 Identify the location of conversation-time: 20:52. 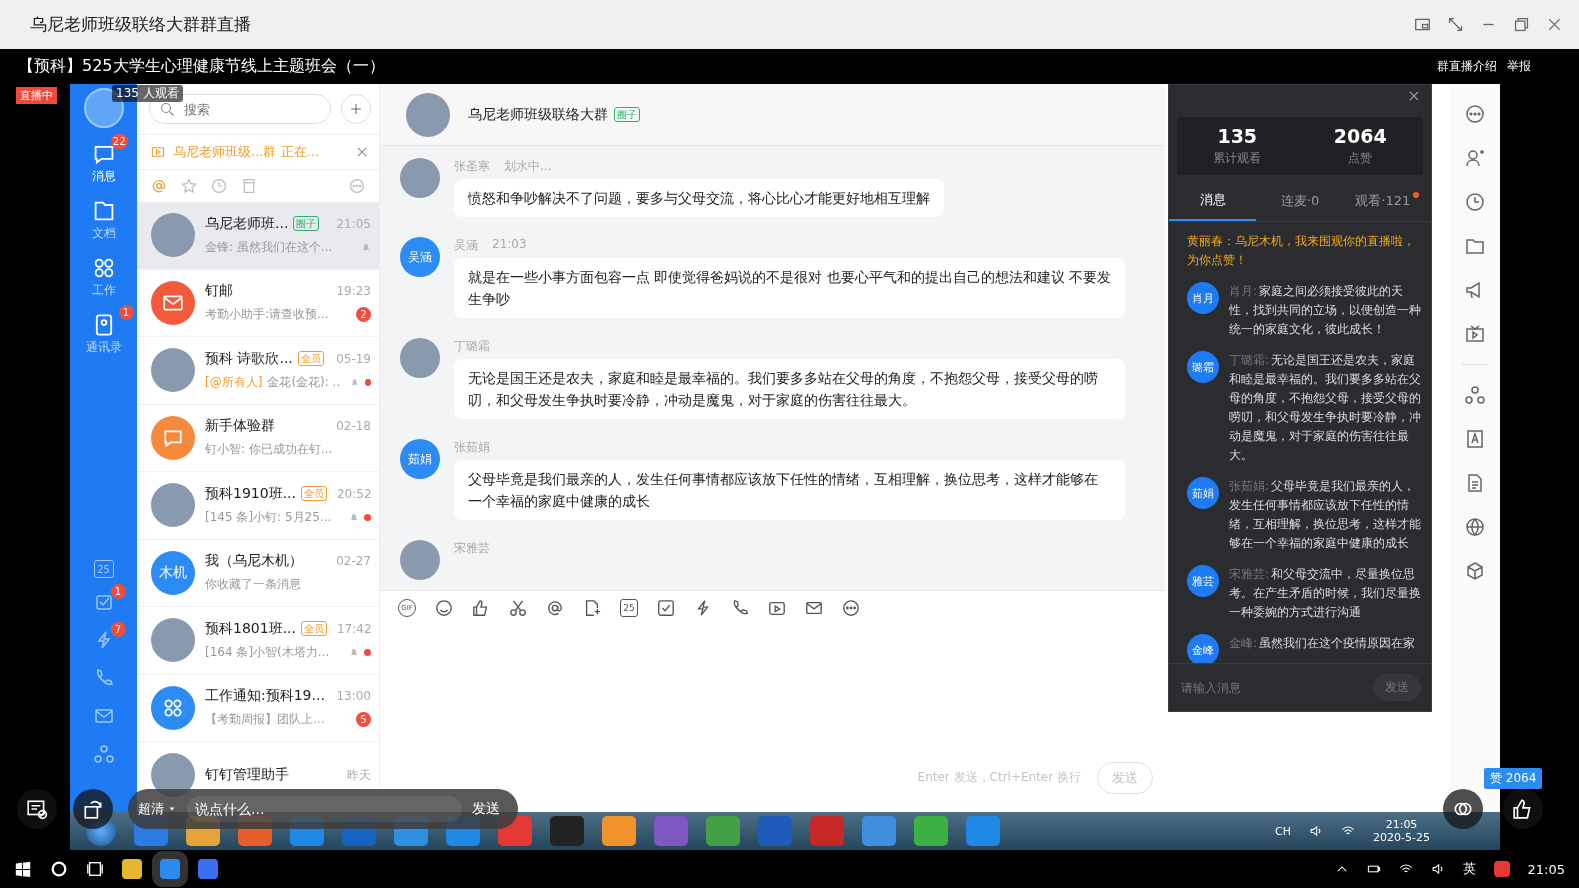
(354, 493).